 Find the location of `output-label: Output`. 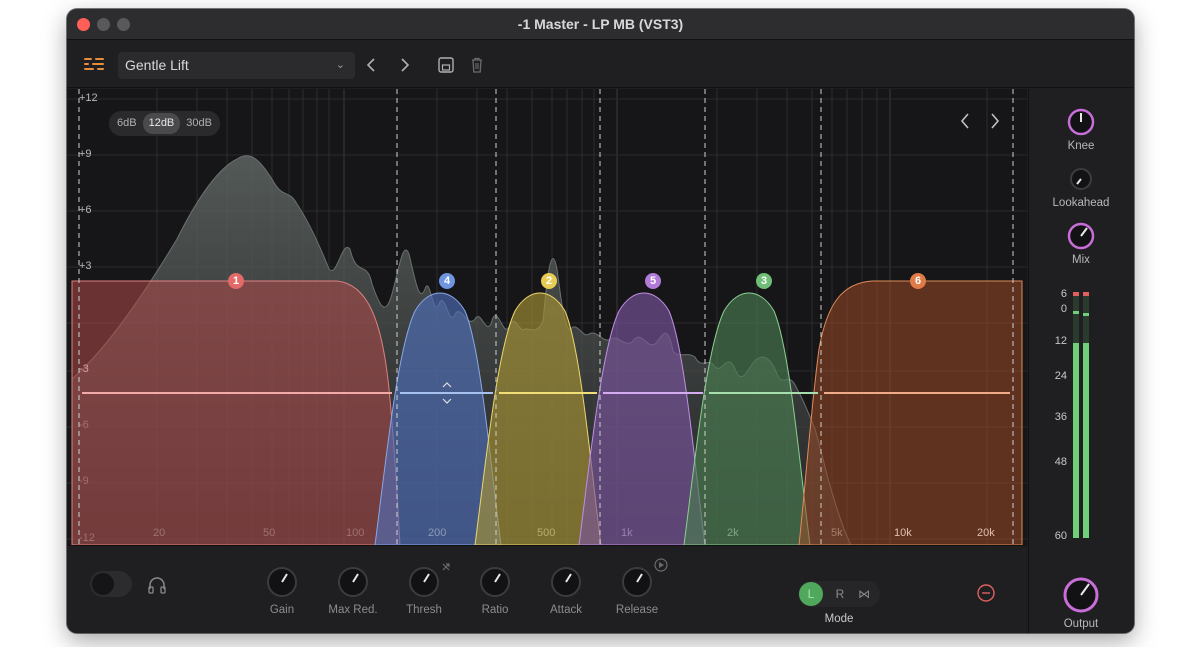

output-label: Output is located at coordinates (1081, 624).